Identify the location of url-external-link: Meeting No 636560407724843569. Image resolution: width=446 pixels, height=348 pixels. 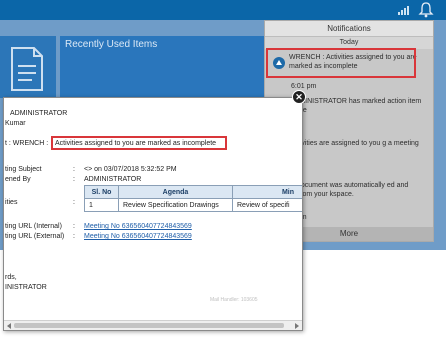
(138, 236).